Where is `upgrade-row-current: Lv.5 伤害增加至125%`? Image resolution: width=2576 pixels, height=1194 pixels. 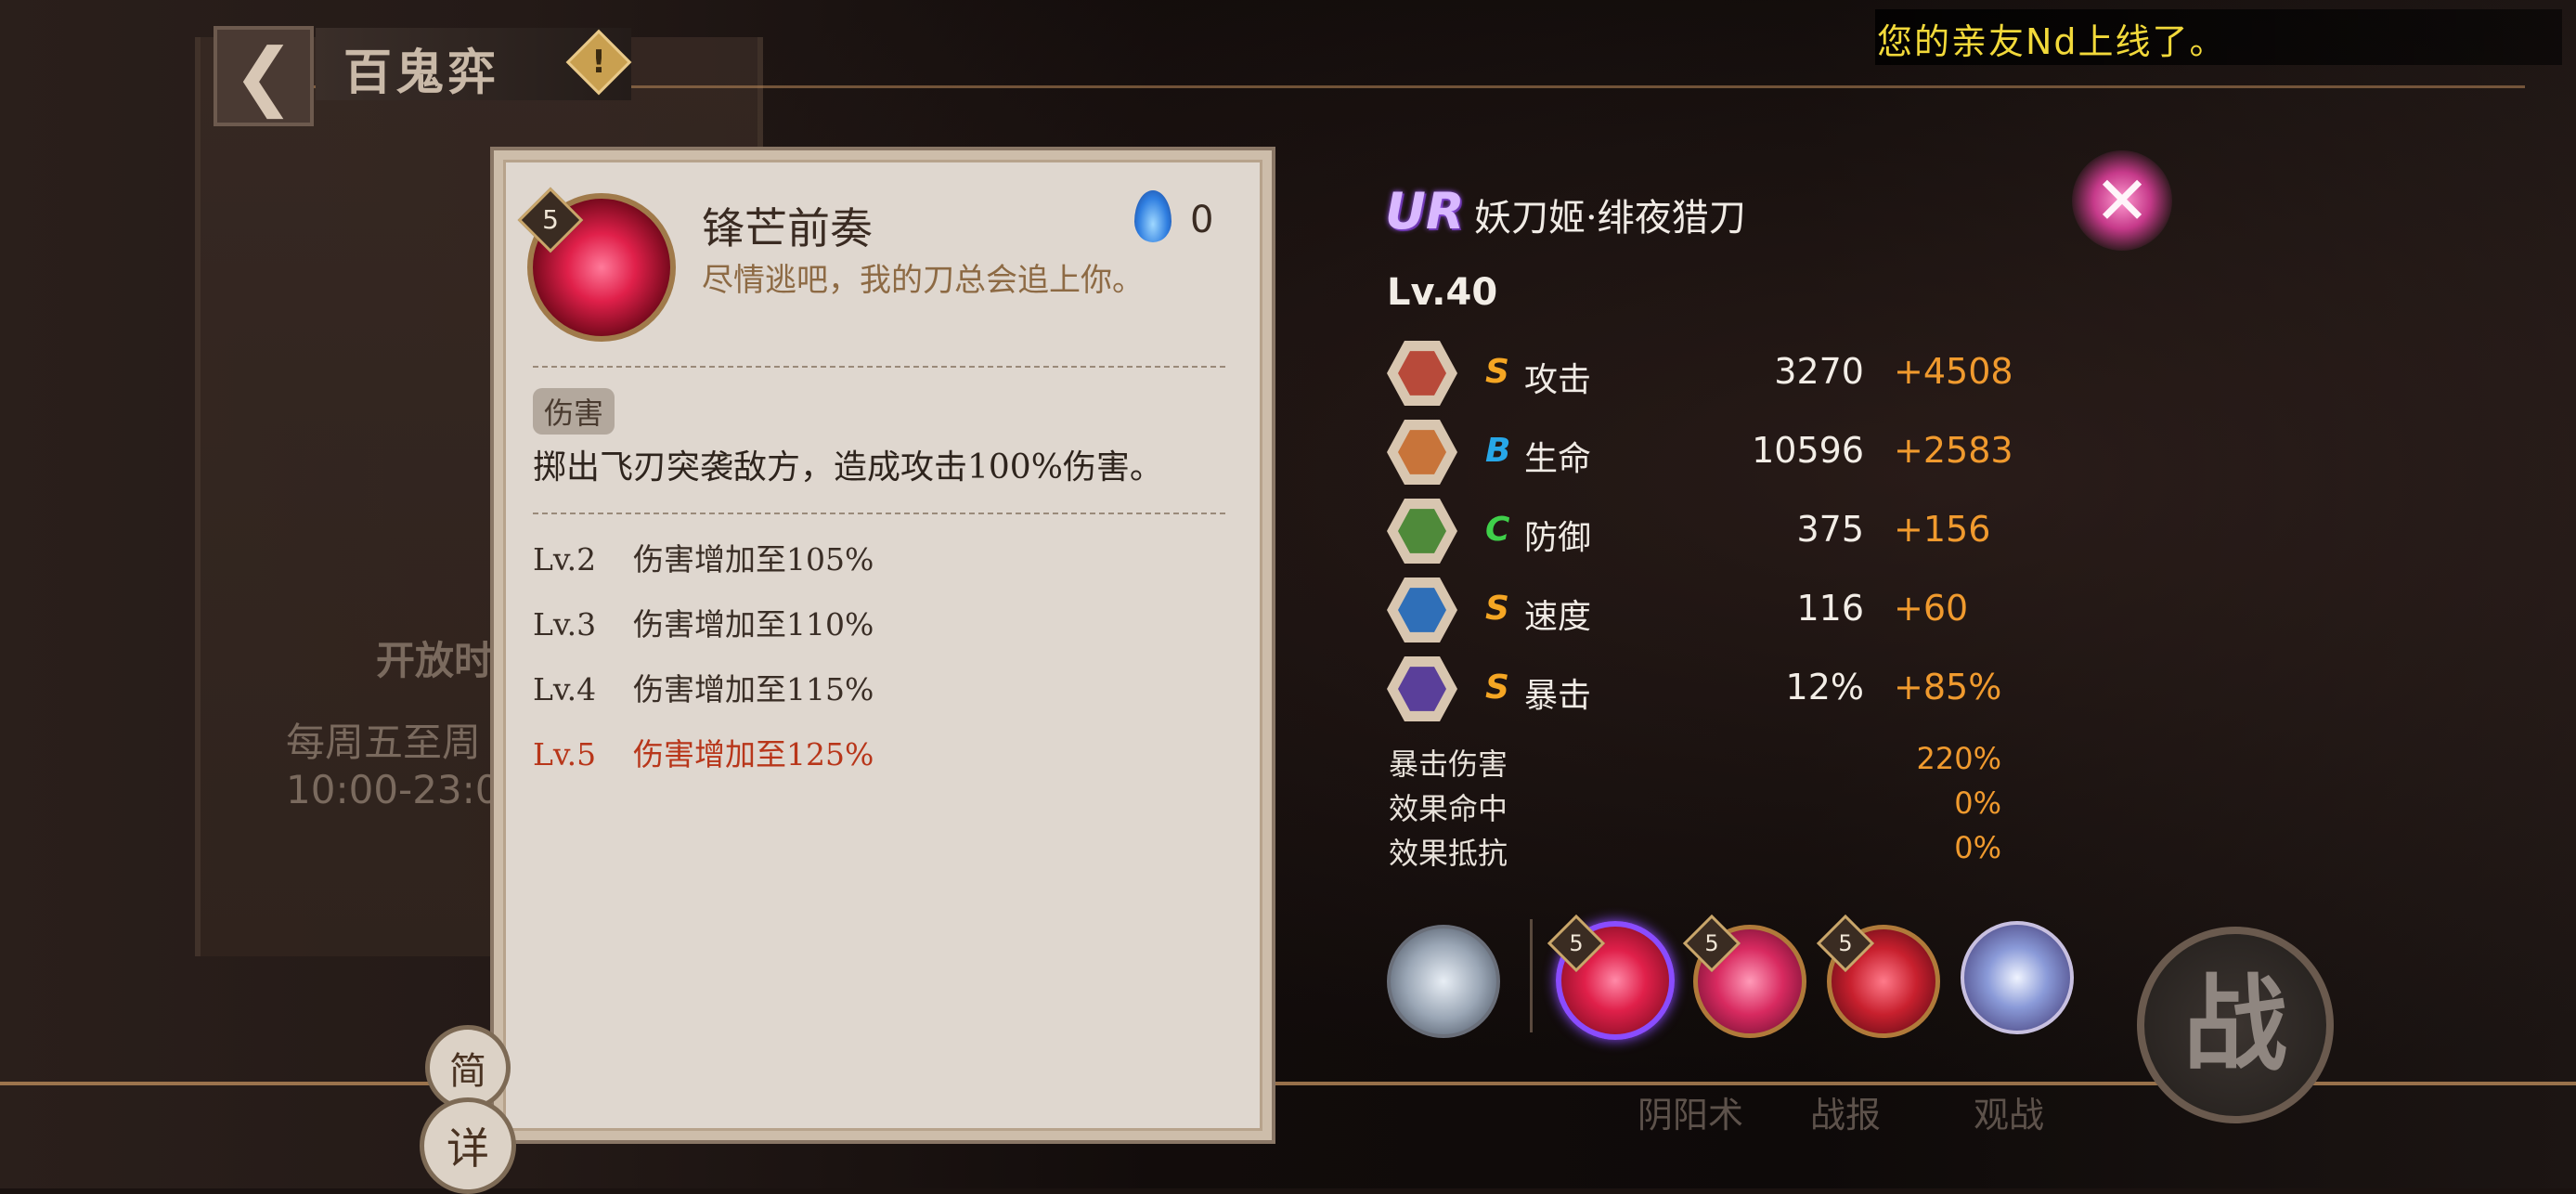
upgrade-row-current: Lv.5 伤害增加至125% is located at coordinates (703, 752).